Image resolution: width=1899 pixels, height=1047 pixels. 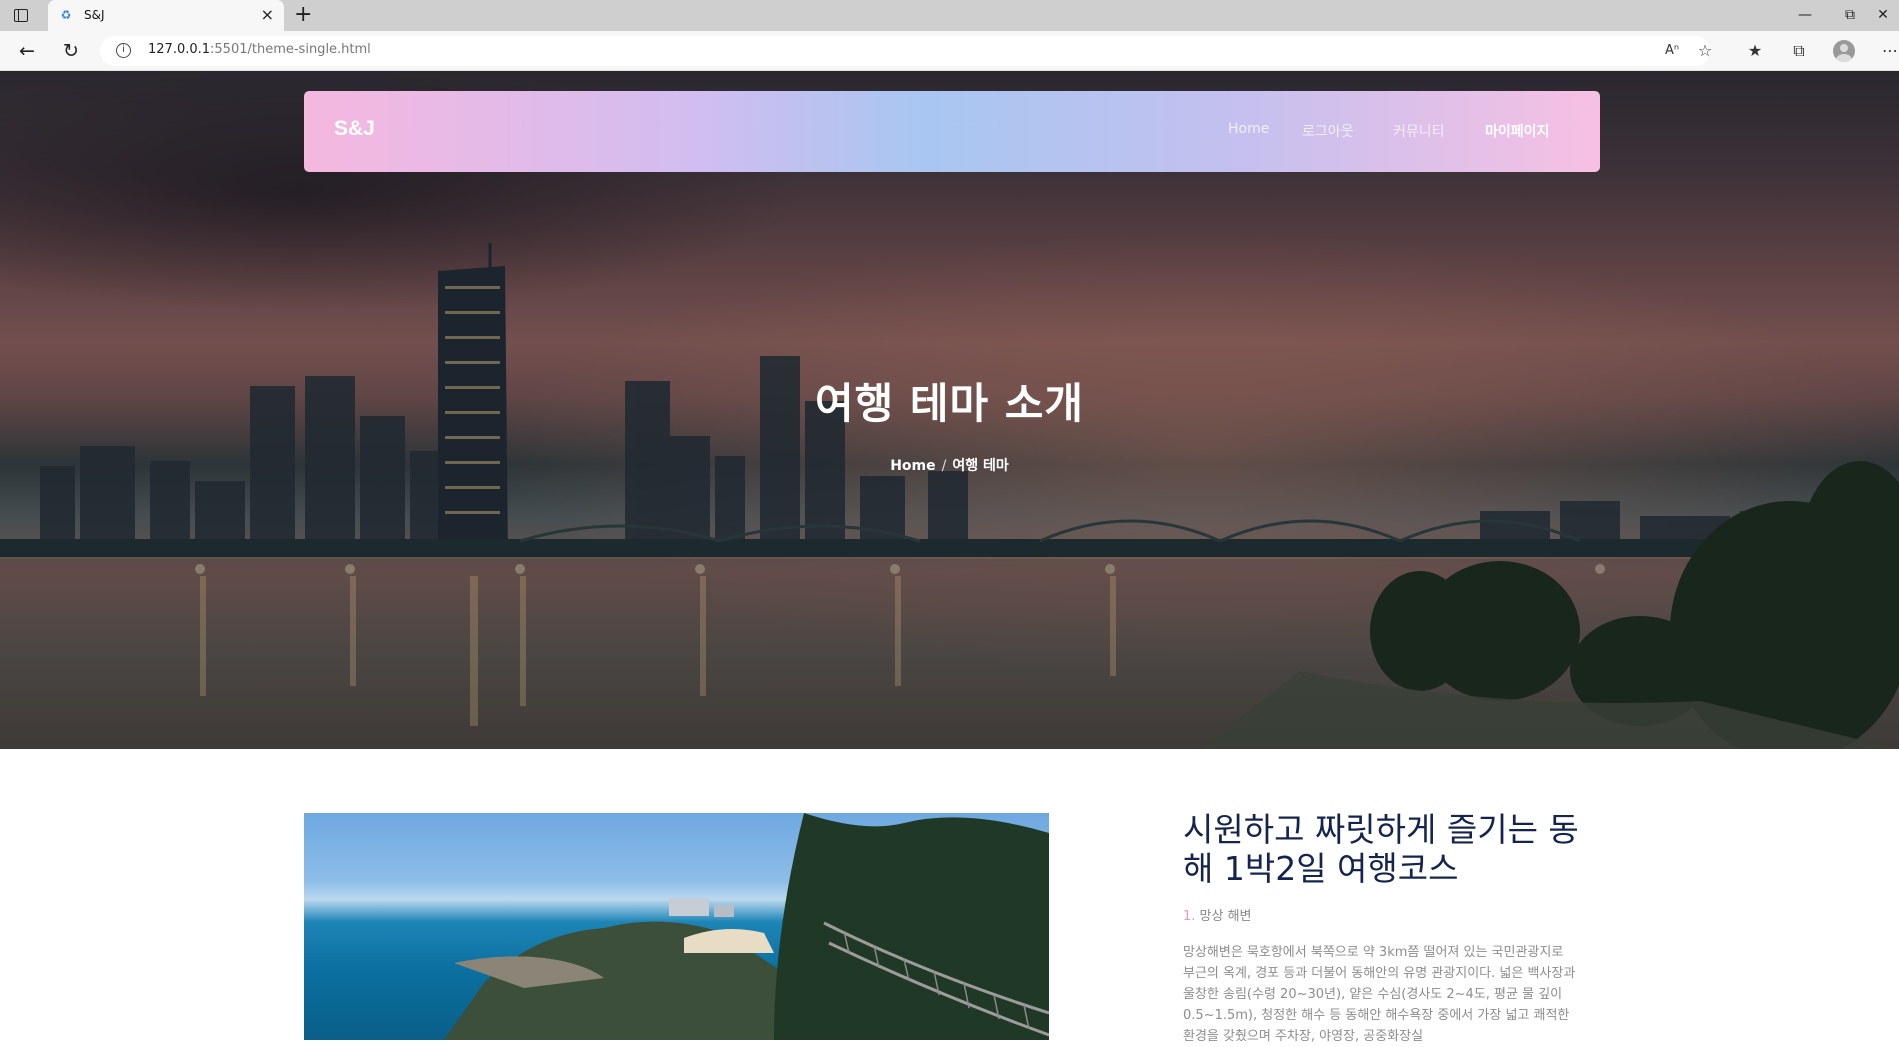 What do you see at coordinates (1189, 916) in the screenshot?
I see `course-item-number: 1.` at bounding box center [1189, 916].